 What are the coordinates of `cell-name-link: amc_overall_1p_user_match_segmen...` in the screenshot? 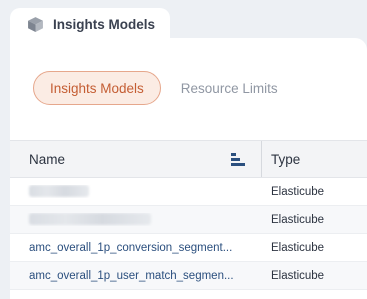 It's located at (135, 276).